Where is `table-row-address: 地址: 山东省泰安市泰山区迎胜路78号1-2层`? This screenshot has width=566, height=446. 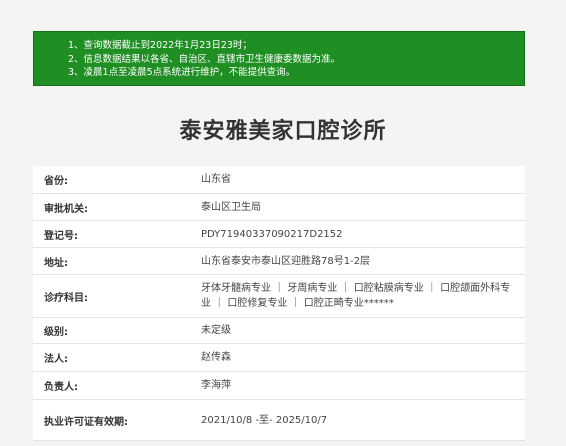
table-row-address: 地址: 山东省泰安市泰山区迎胜路78号1-2层 is located at coordinates (279, 261).